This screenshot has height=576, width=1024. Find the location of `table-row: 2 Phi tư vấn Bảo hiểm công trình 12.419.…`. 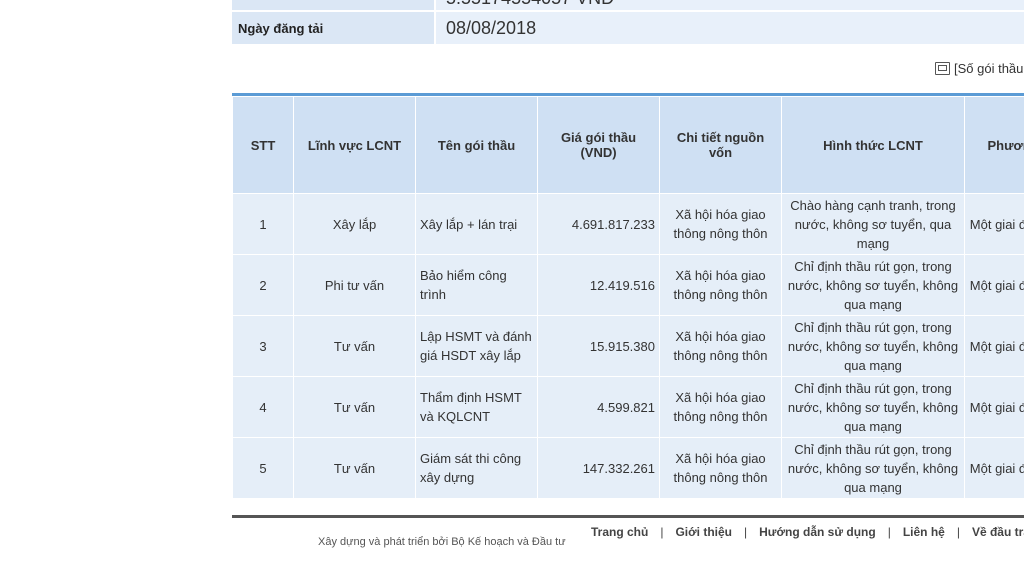

table-row: 2 Phi tư vấn Bảo hiểm công trình 12.419.… is located at coordinates (628, 285).